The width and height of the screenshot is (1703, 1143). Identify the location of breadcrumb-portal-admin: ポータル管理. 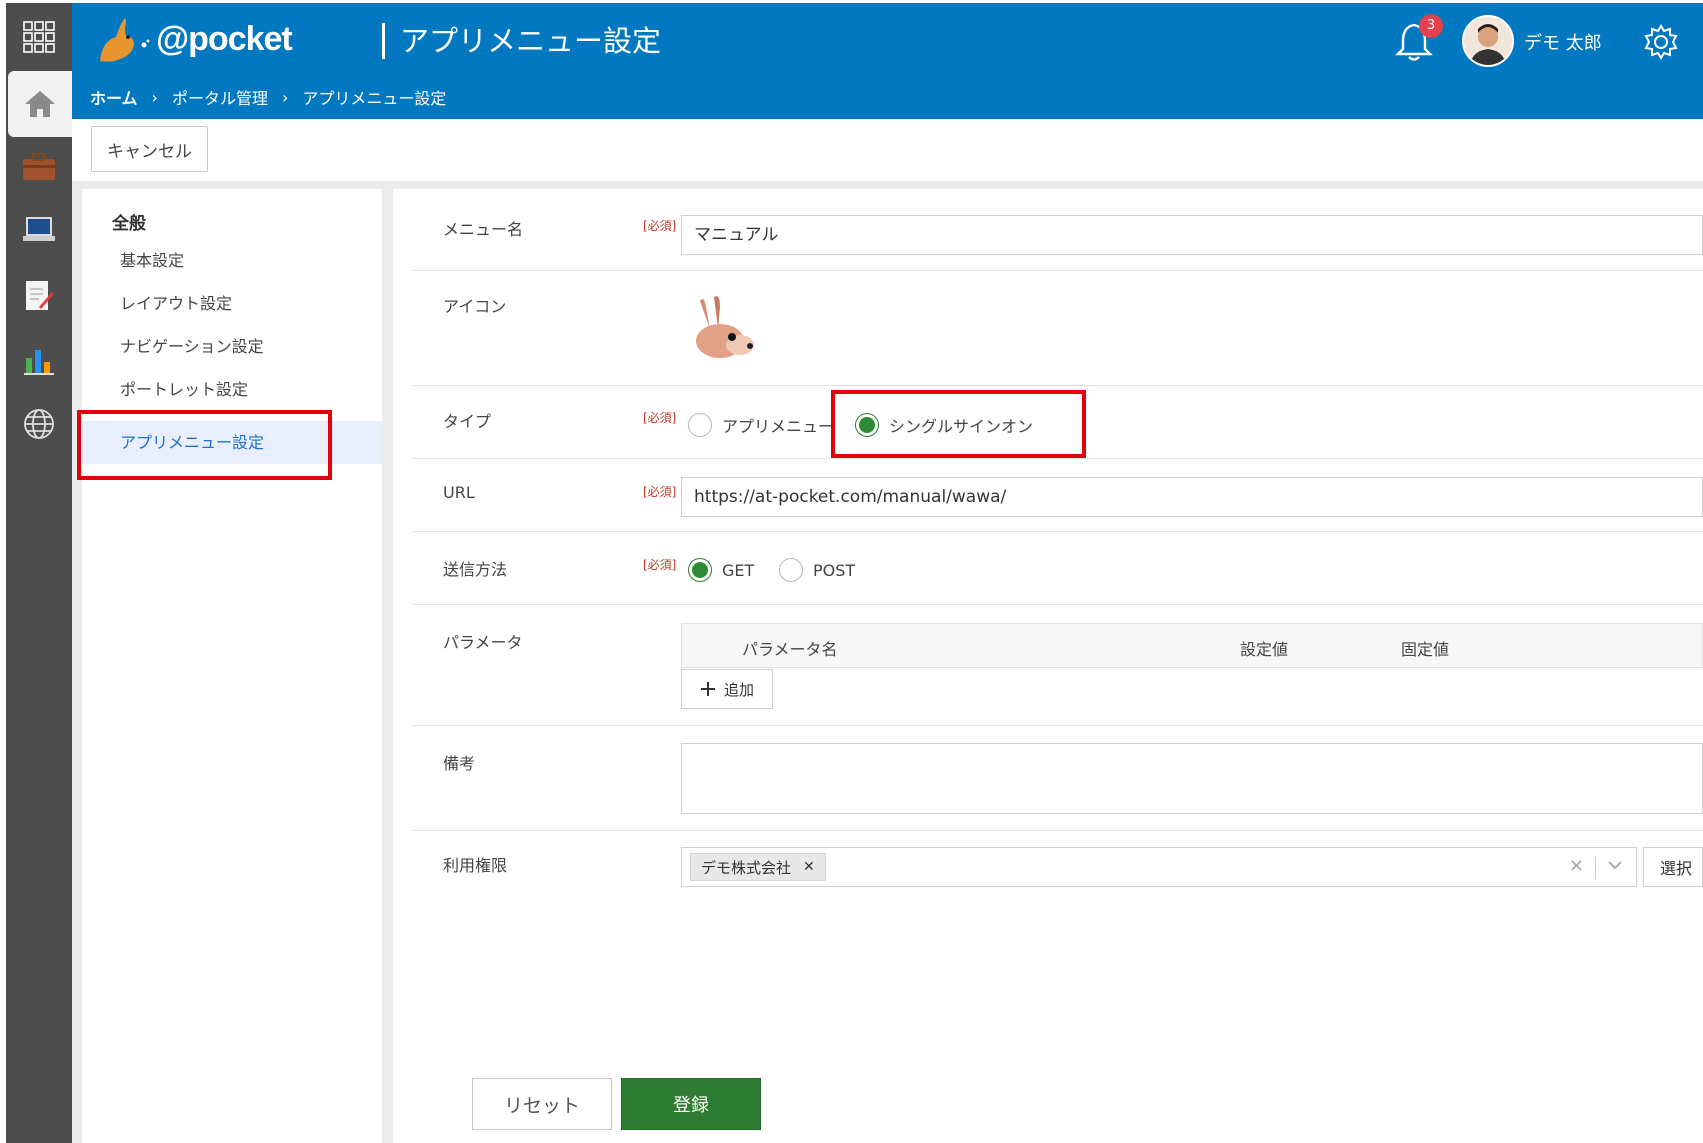
(220, 97).